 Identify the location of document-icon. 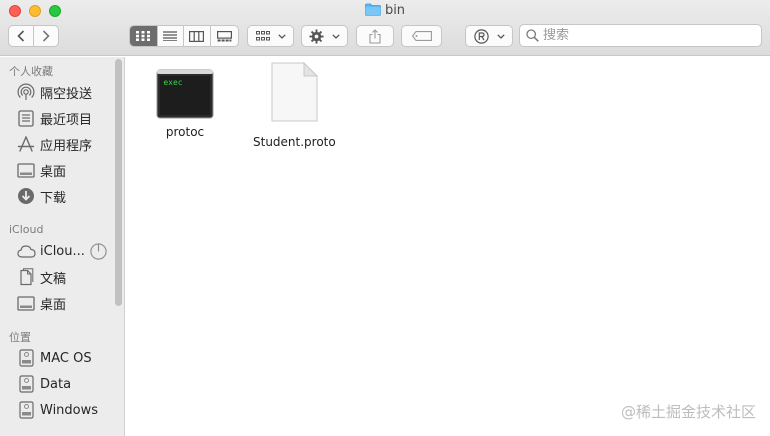
(26, 277).